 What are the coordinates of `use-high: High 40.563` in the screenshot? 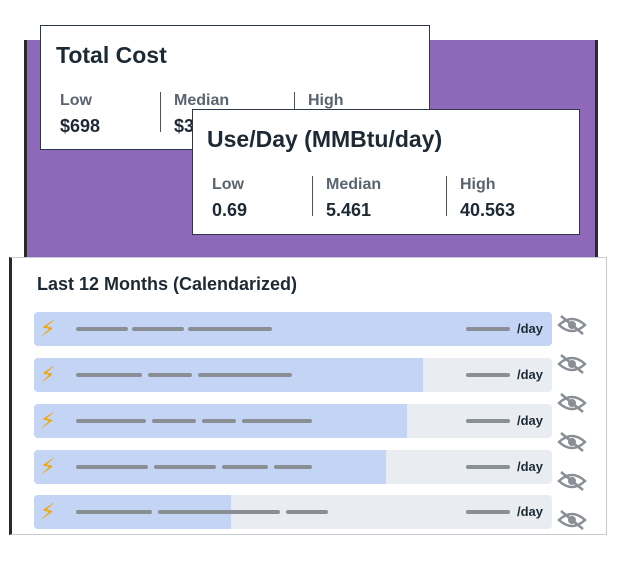 It's located at (487, 198).